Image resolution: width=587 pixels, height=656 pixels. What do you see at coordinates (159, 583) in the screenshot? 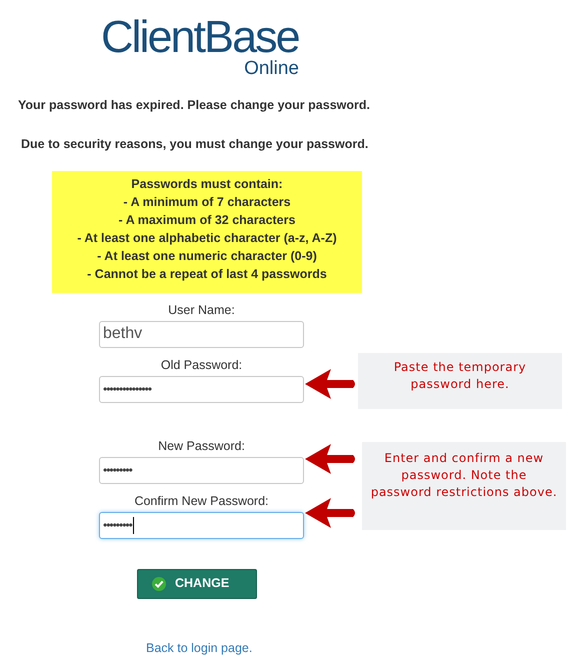
I see `checkmark-icon` at bounding box center [159, 583].